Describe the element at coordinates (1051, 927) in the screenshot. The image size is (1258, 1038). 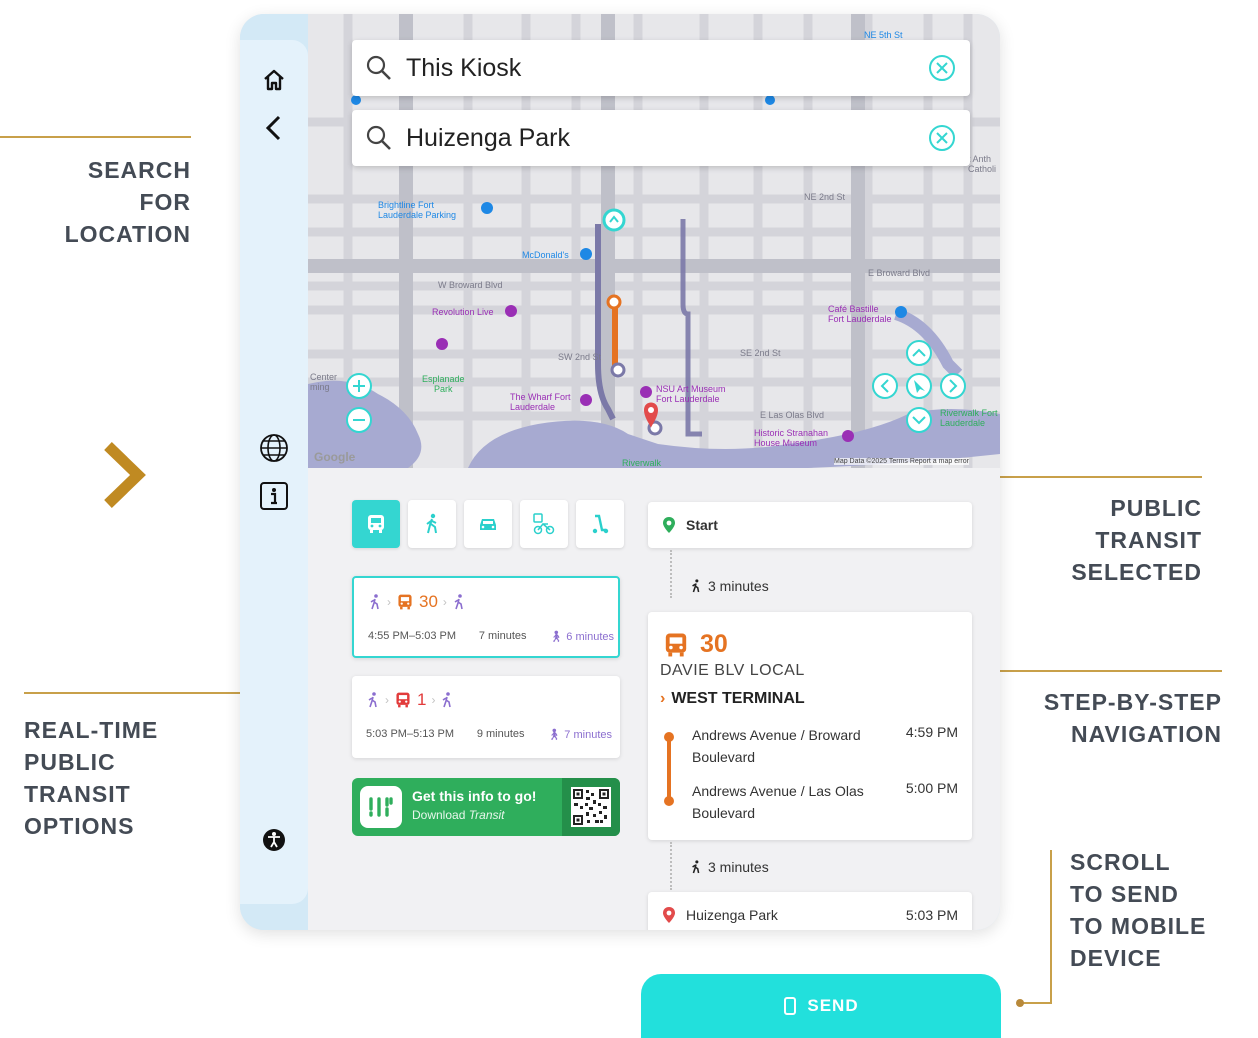
I see `scroll-callout-line-v` at that location.